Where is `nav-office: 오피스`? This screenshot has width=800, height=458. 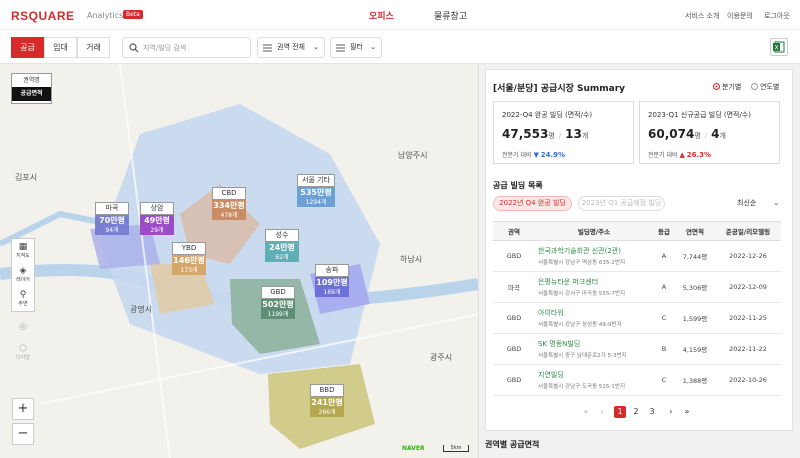 nav-office: 오피스 is located at coordinates (381, 15).